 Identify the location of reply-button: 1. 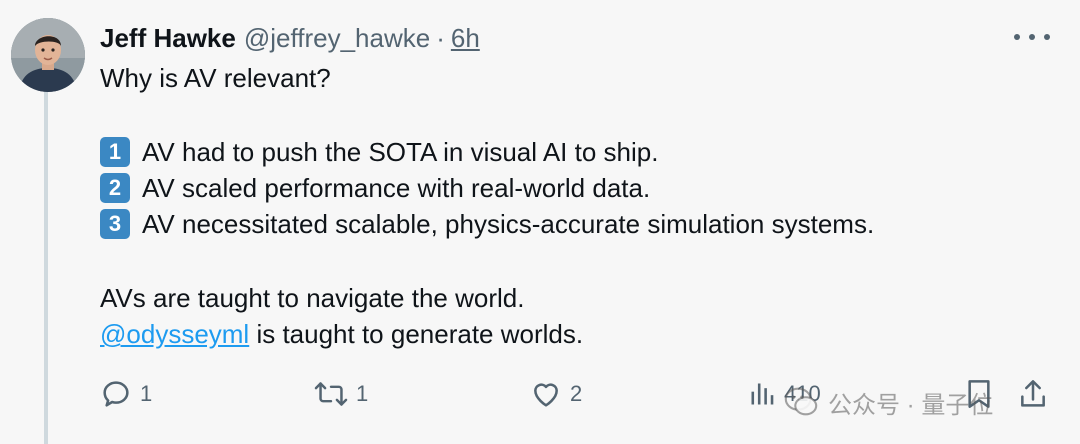
(126, 394).